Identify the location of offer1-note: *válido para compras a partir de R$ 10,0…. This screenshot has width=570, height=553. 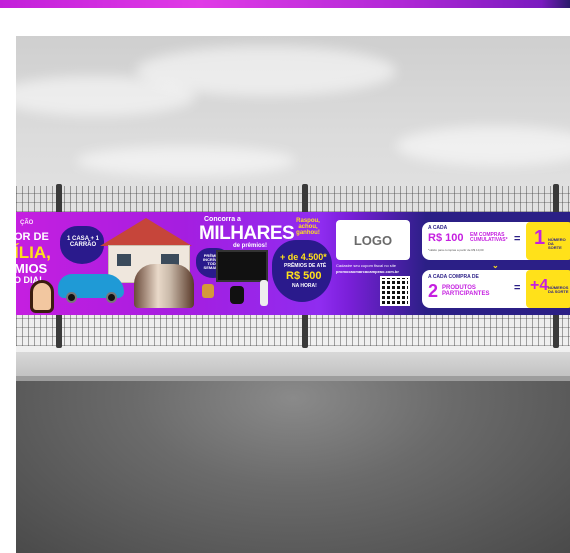
(456, 250).